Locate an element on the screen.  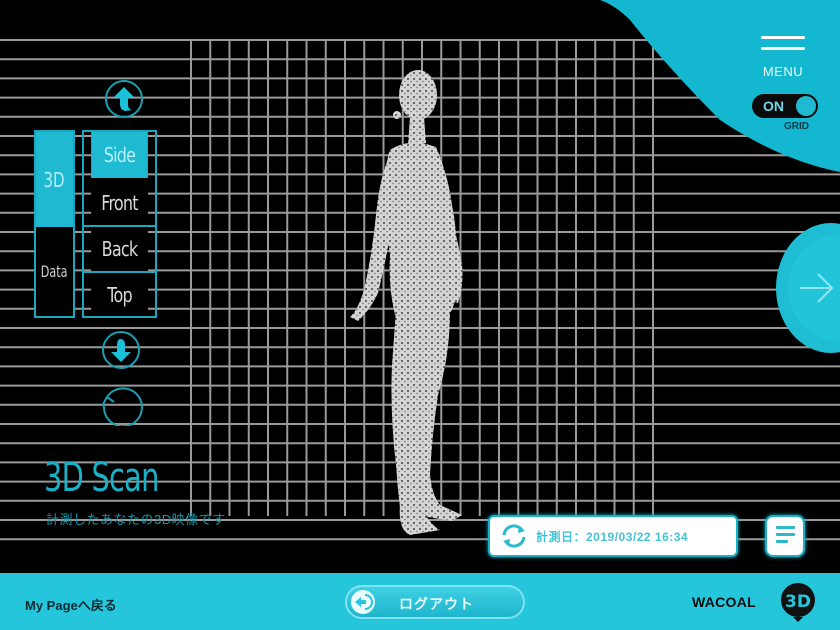
rotate-up-button is located at coordinates (124, 99).